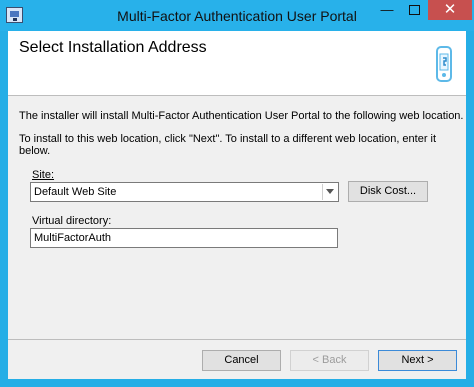 The width and height of the screenshot is (474, 387). I want to click on back-button: < Back, so click(329, 360).